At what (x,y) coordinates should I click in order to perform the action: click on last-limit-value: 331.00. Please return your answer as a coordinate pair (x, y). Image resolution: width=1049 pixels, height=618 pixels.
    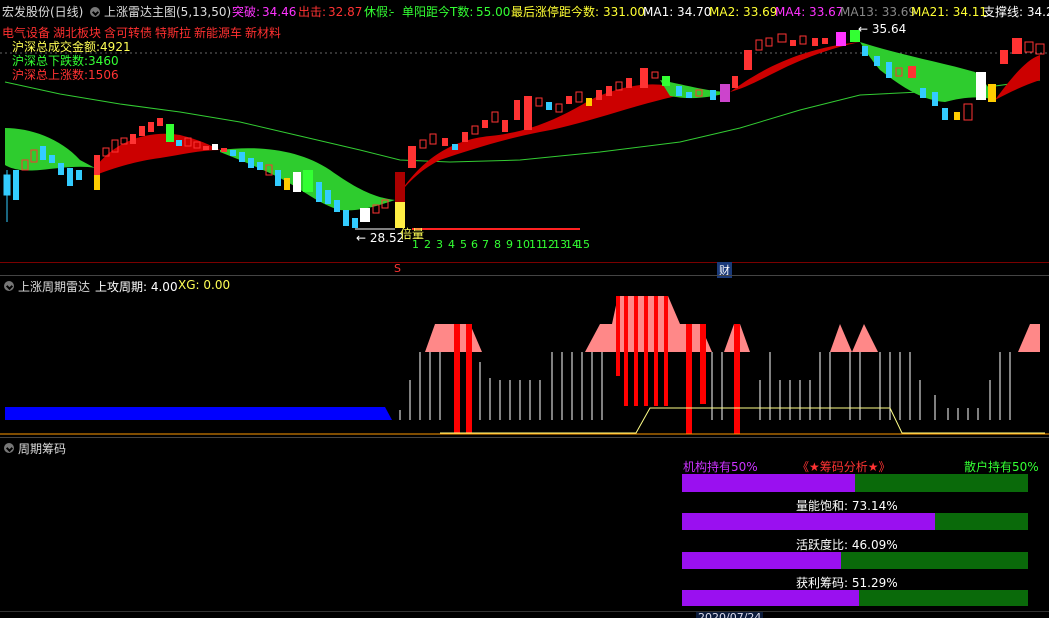
    Looking at the image, I should click on (624, 12).